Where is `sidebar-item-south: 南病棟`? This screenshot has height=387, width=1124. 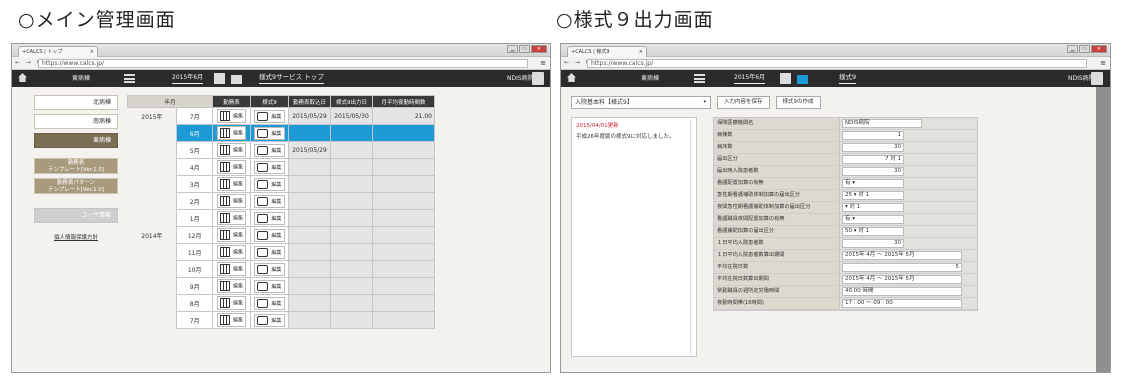
sidebar-item-south: 南病棟 is located at coordinates (76, 121).